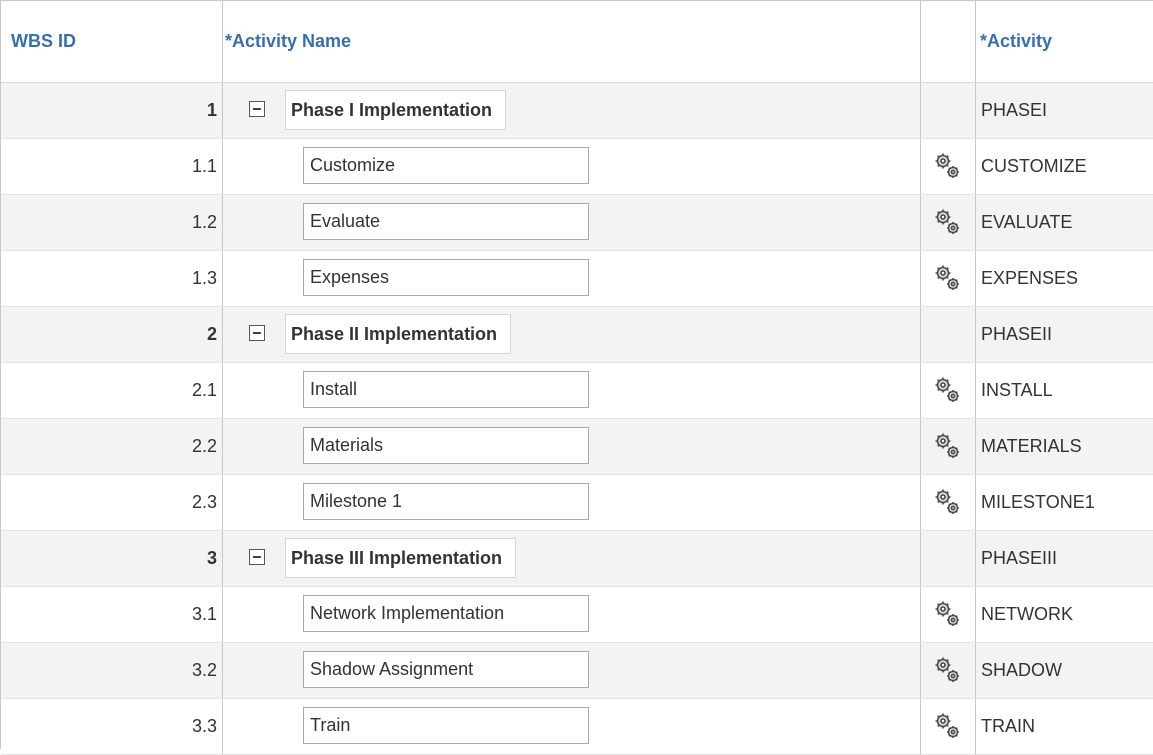 The height and width of the screenshot is (755, 1153). What do you see at coordinates (398, 334) in the screenshot?
I see `phase-name-label: Phase II Implementation` at bounding box center [398, 334].